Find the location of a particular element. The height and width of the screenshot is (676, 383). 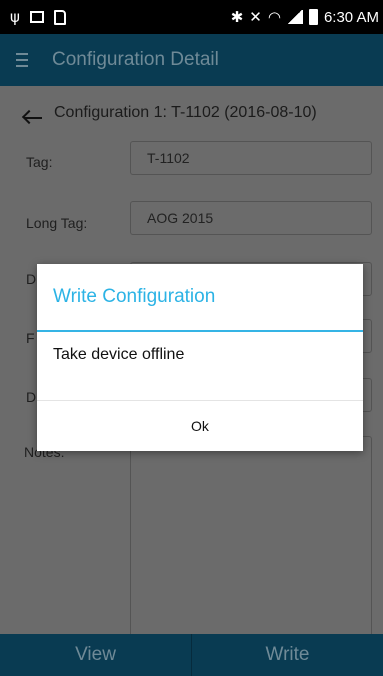

signal-icon is located at coordinates (294, 17).